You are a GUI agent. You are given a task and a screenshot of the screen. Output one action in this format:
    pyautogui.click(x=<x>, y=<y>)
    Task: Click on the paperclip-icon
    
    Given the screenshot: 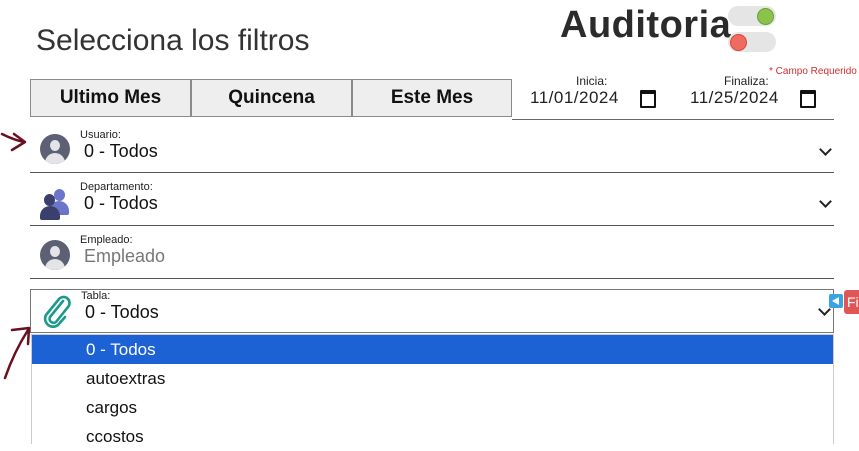 What is the action you would take?
    pyautogui.click(x=57, y=311)
    